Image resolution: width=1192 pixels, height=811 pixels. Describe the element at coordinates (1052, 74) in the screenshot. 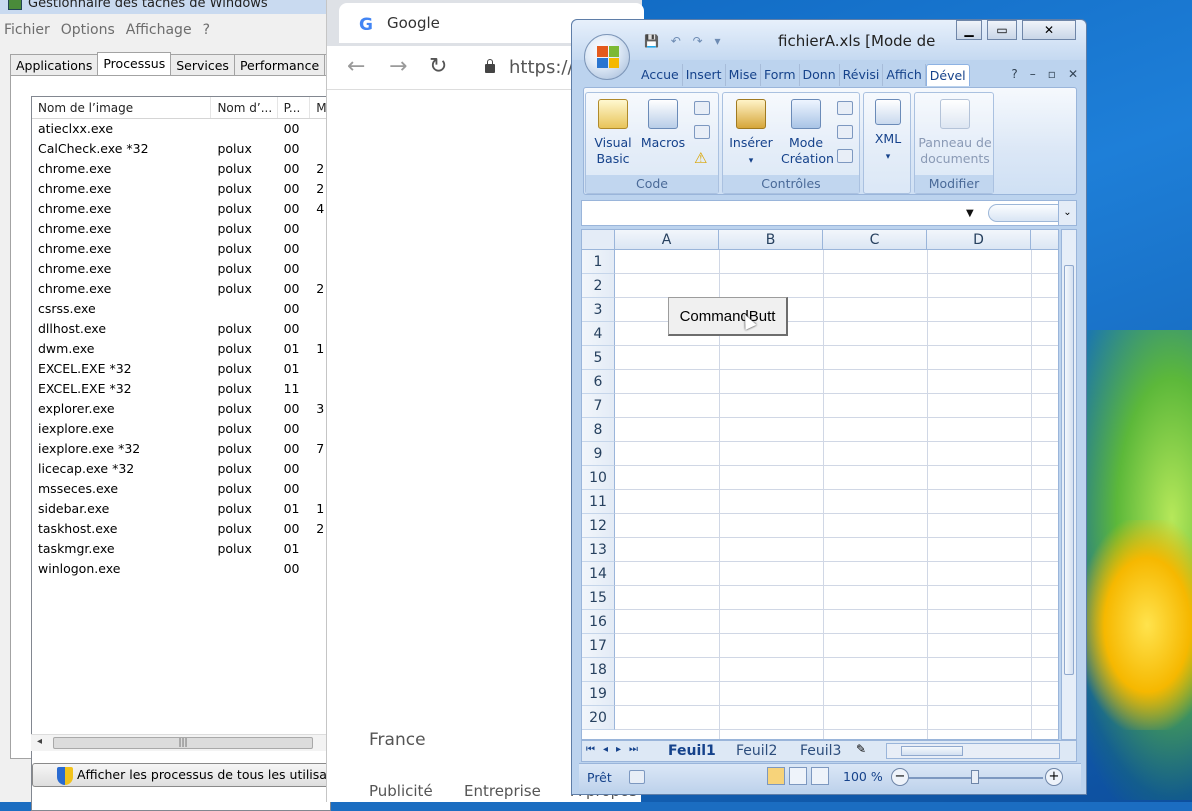

I see `ribbon-restore-icon: ▫` at that location.